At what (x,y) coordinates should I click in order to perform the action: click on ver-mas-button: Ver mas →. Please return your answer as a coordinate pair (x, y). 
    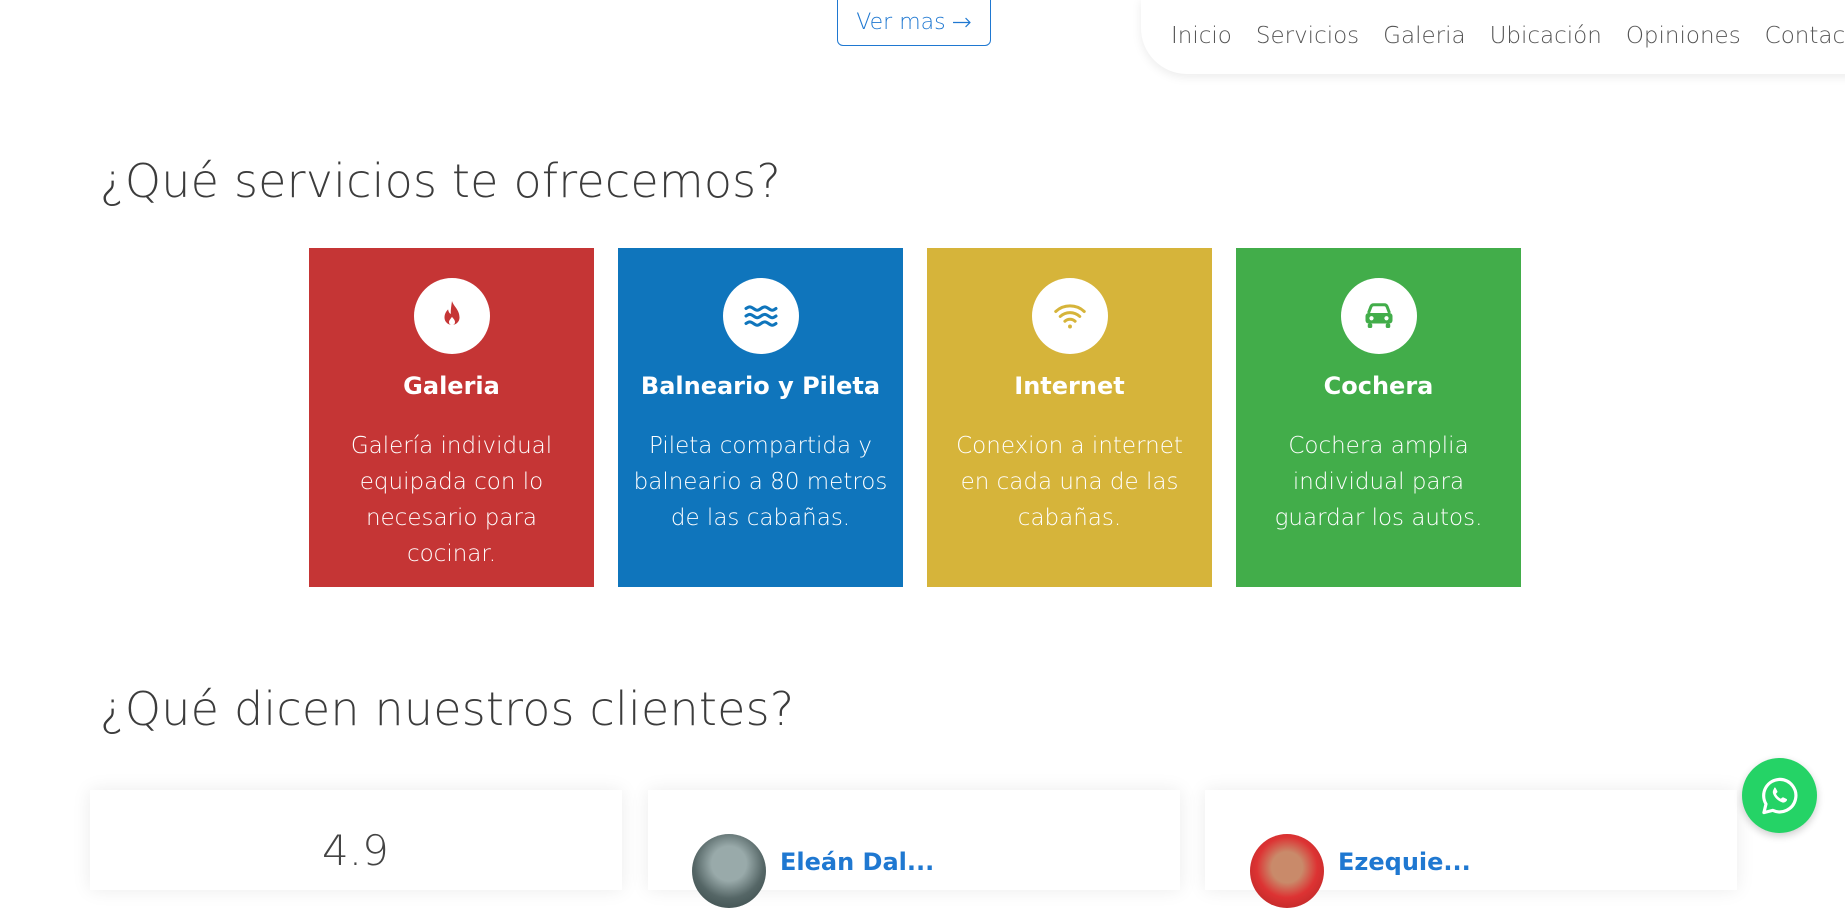
    Looking at the image, I should click on (914, 23).